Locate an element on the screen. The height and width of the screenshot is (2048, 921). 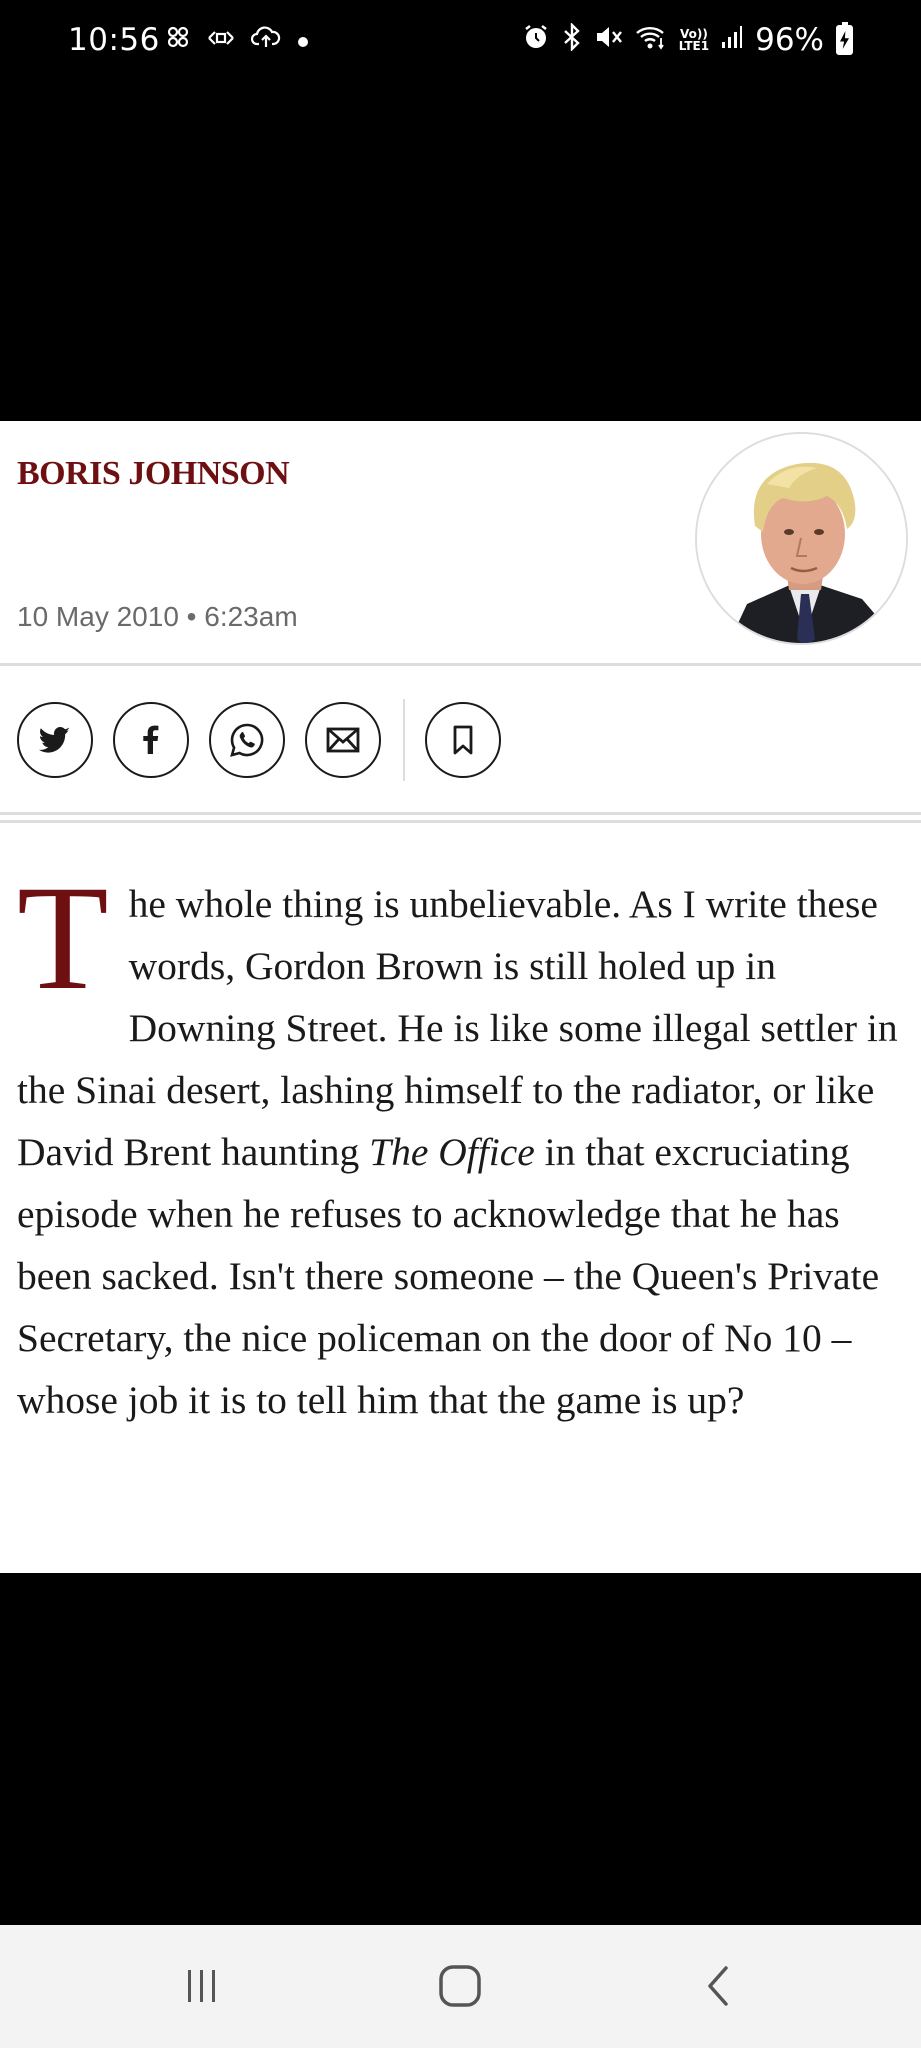
recent-apps-icon is located at coordinates (201, 1986).